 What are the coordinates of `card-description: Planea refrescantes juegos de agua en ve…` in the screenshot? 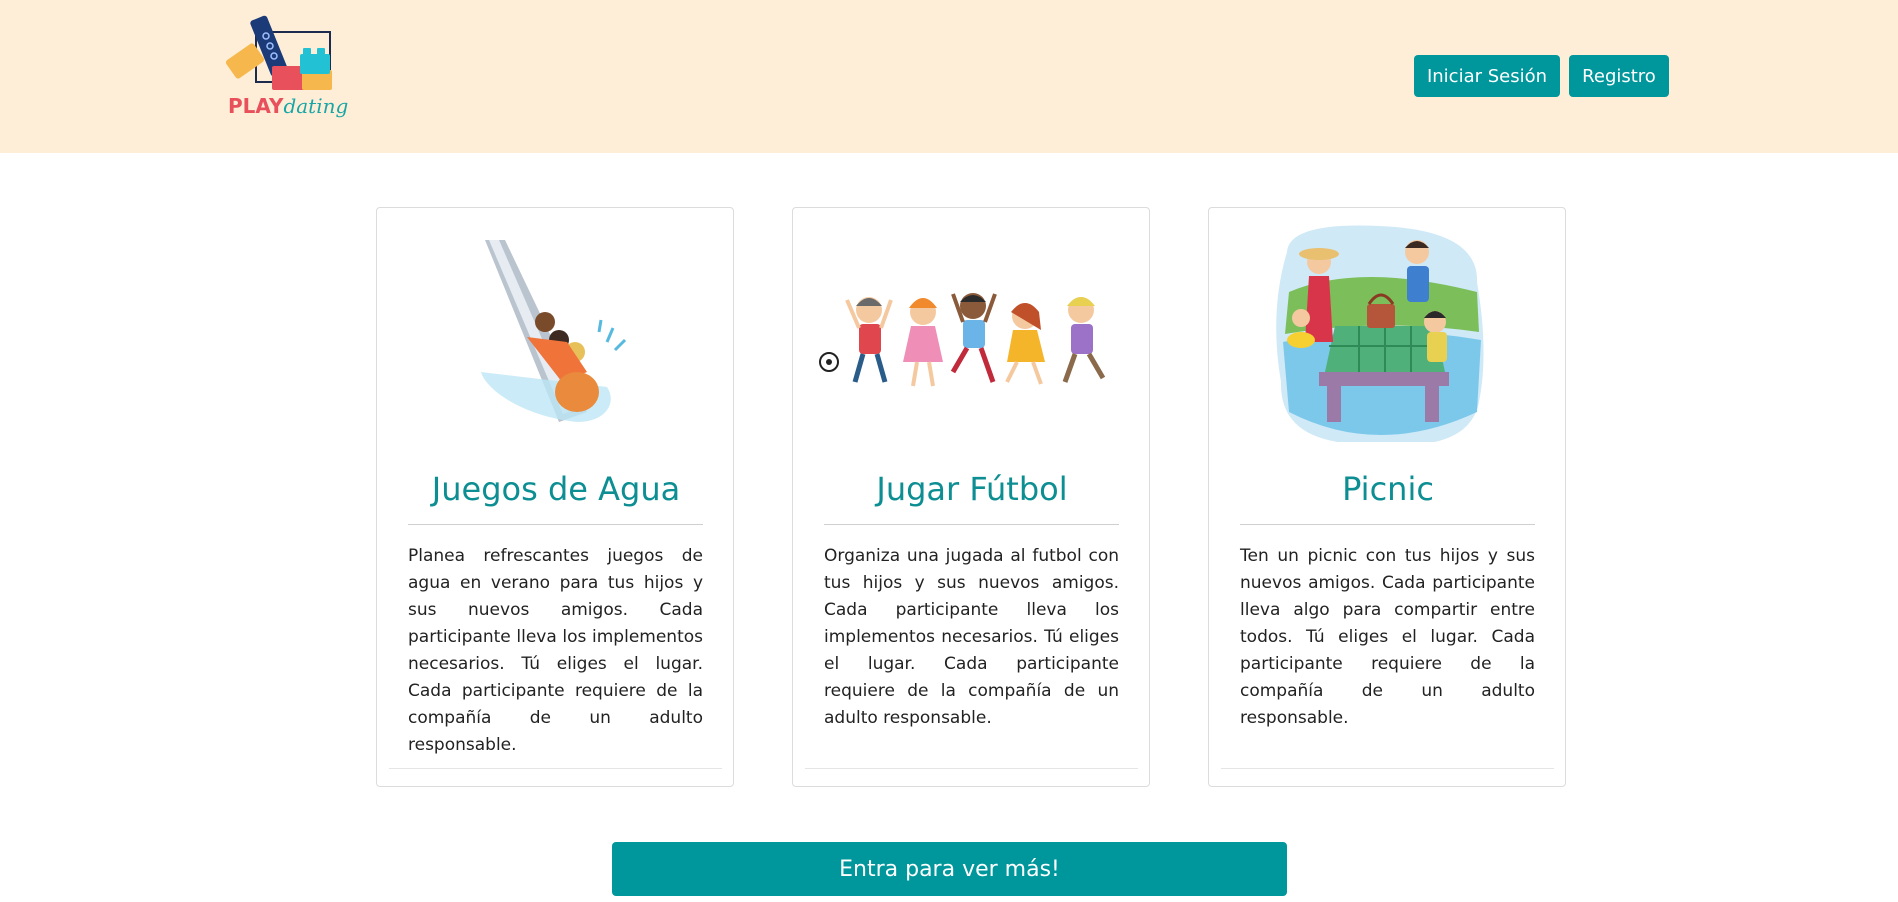 It's located at (555, 650).